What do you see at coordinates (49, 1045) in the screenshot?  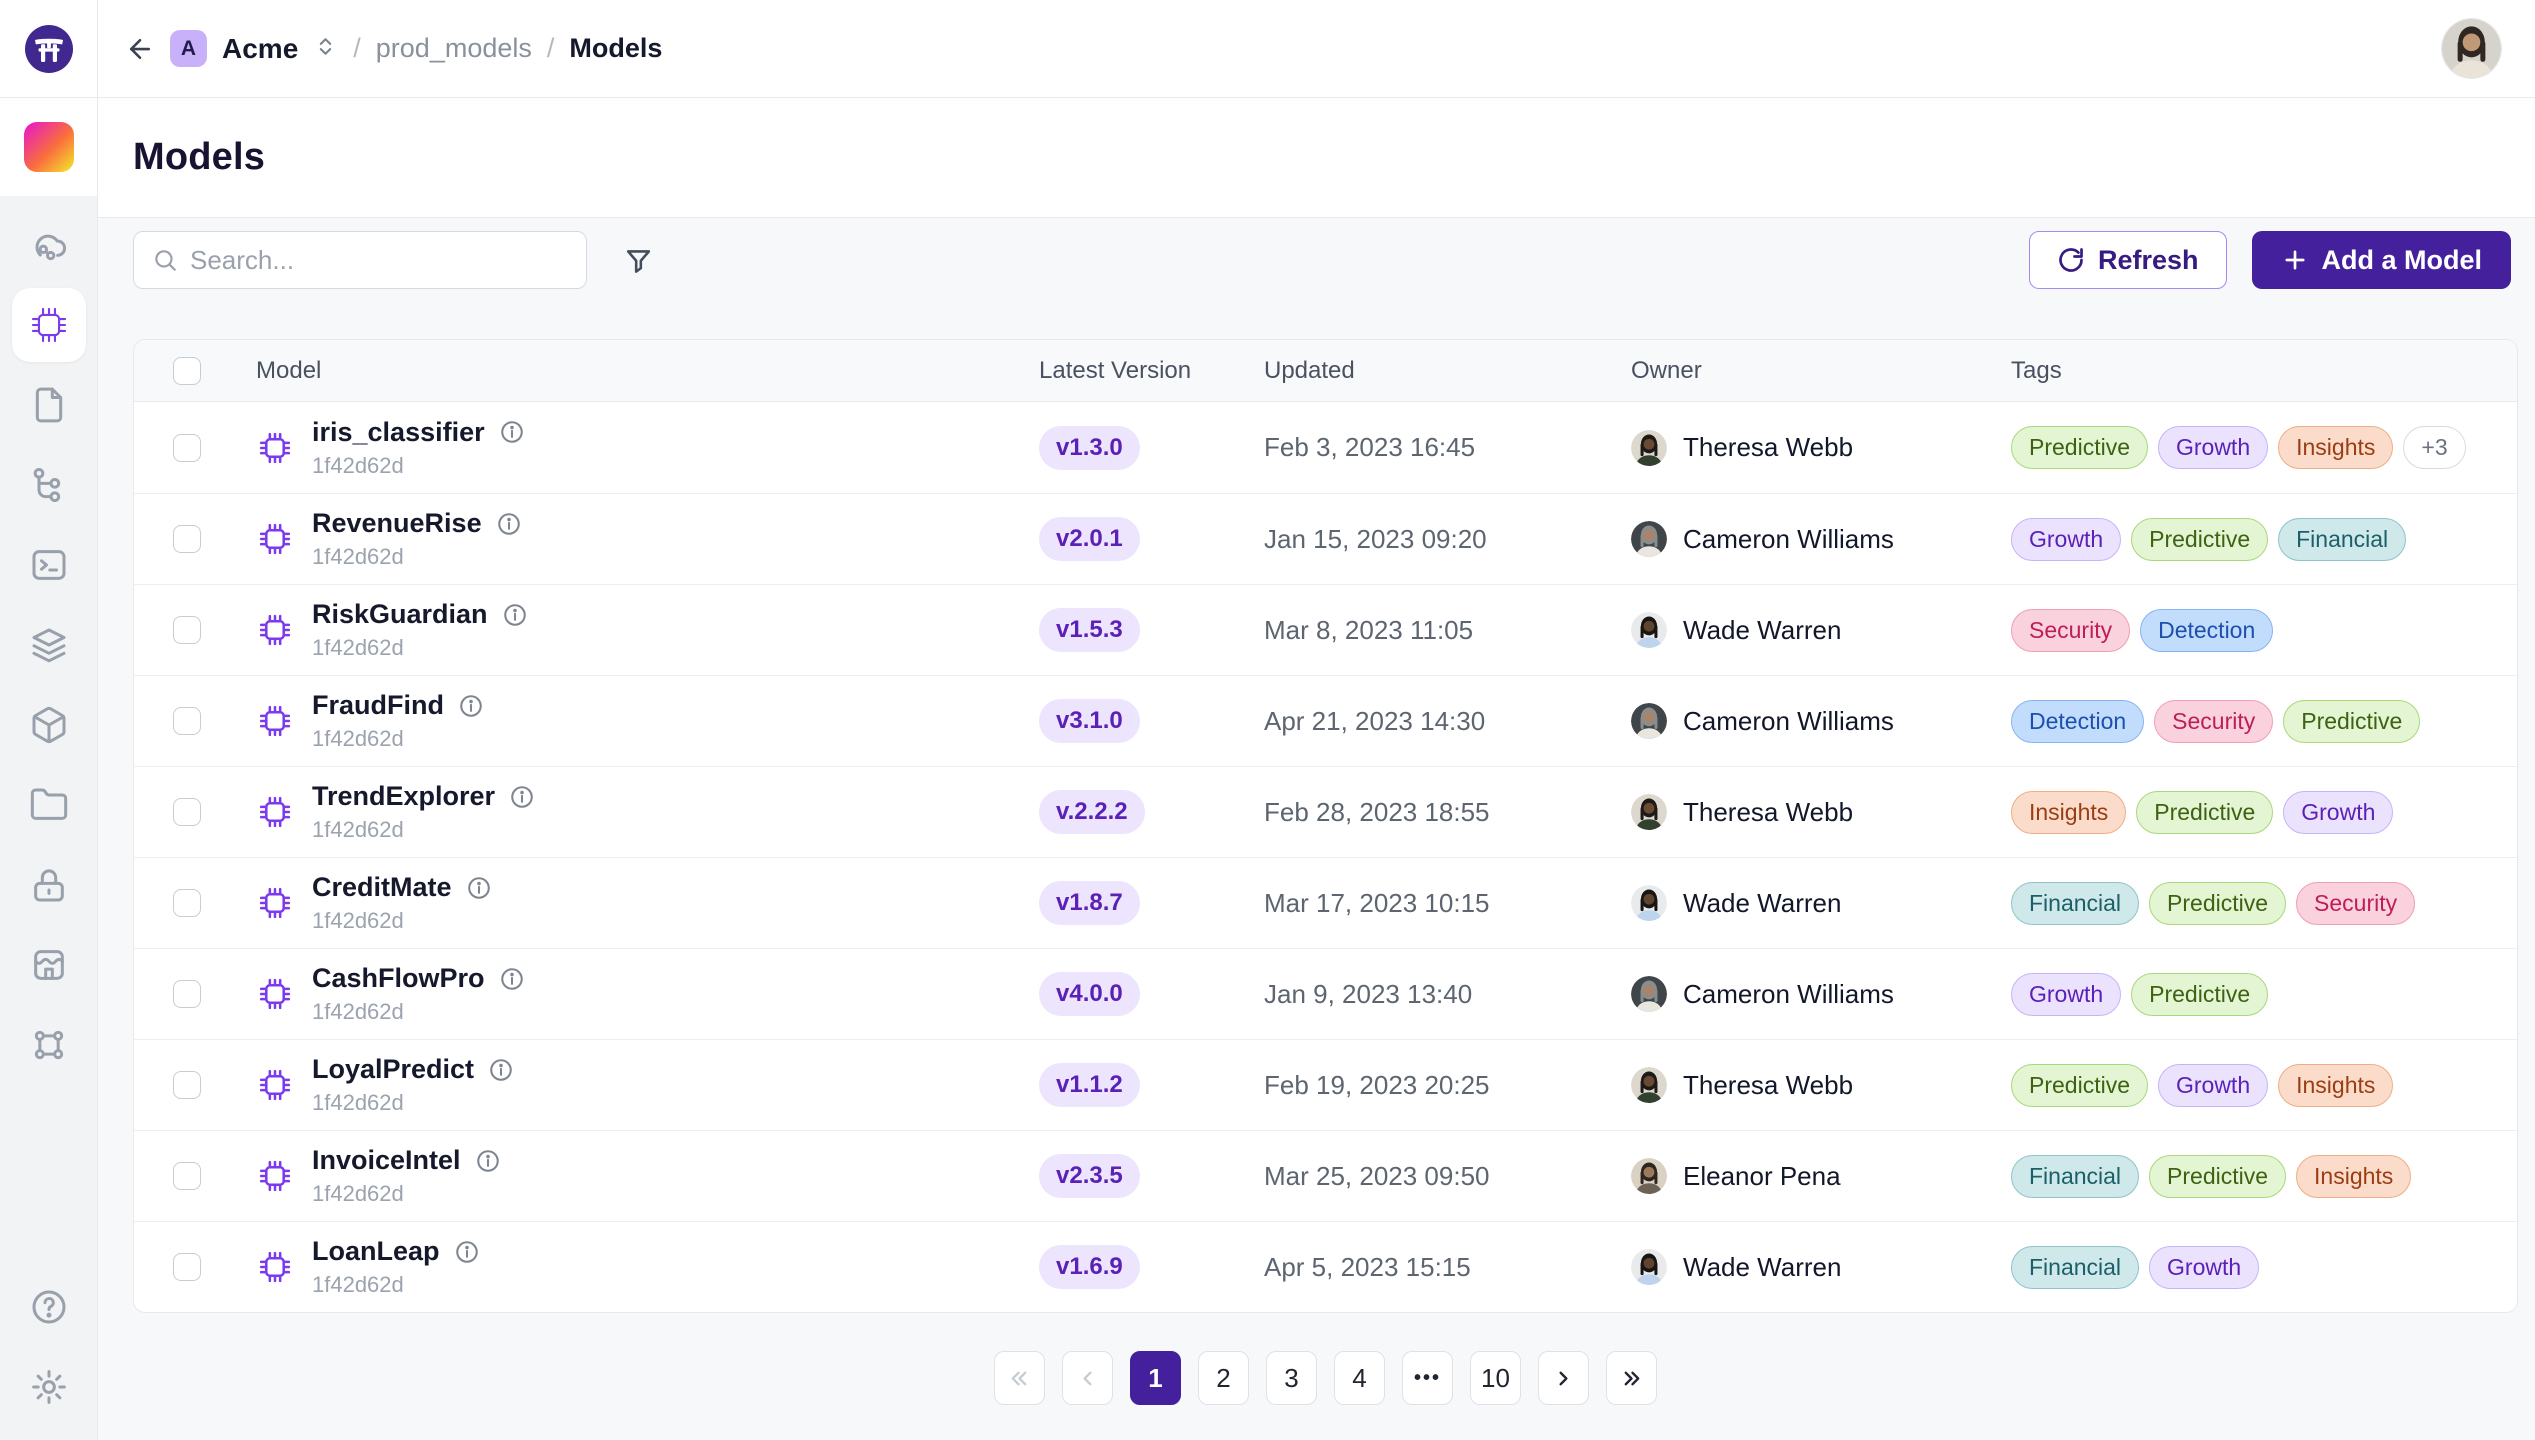 I see `sidebar-item-frames` at bounding box center [49, 1045].